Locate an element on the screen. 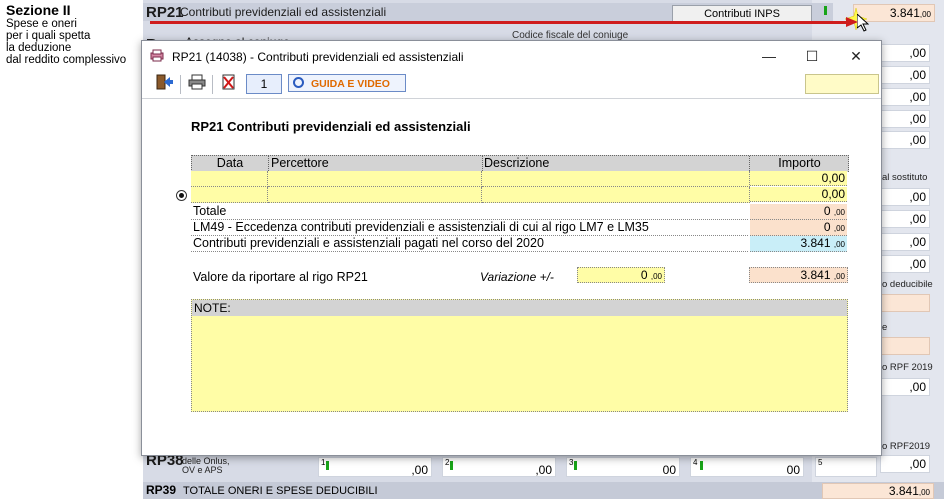  table-header: Data Percettore Descrizione Importo is located at coordinates (520, 163).